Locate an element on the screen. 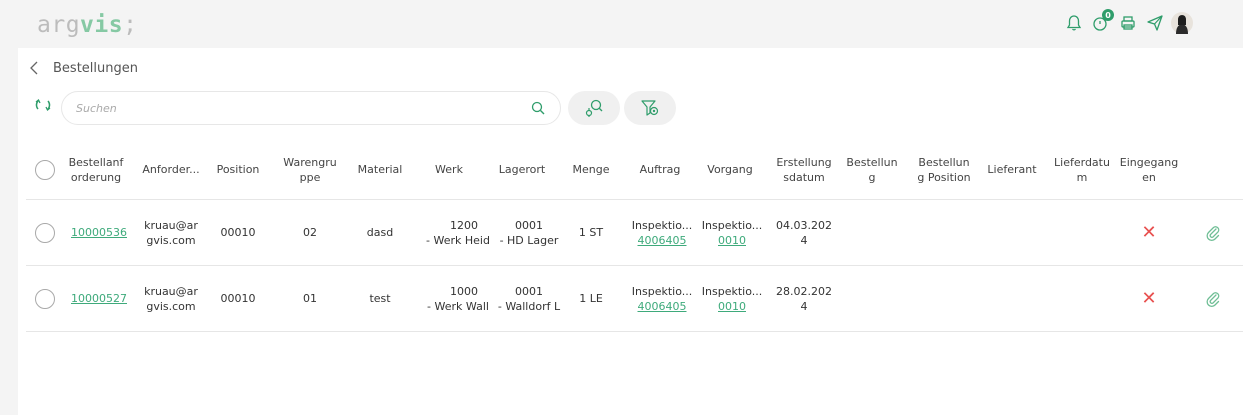 The width and height of the screenshot is (1243, 415). column-header-lieferant: Lieferant is located at coordinates (1012, 169).